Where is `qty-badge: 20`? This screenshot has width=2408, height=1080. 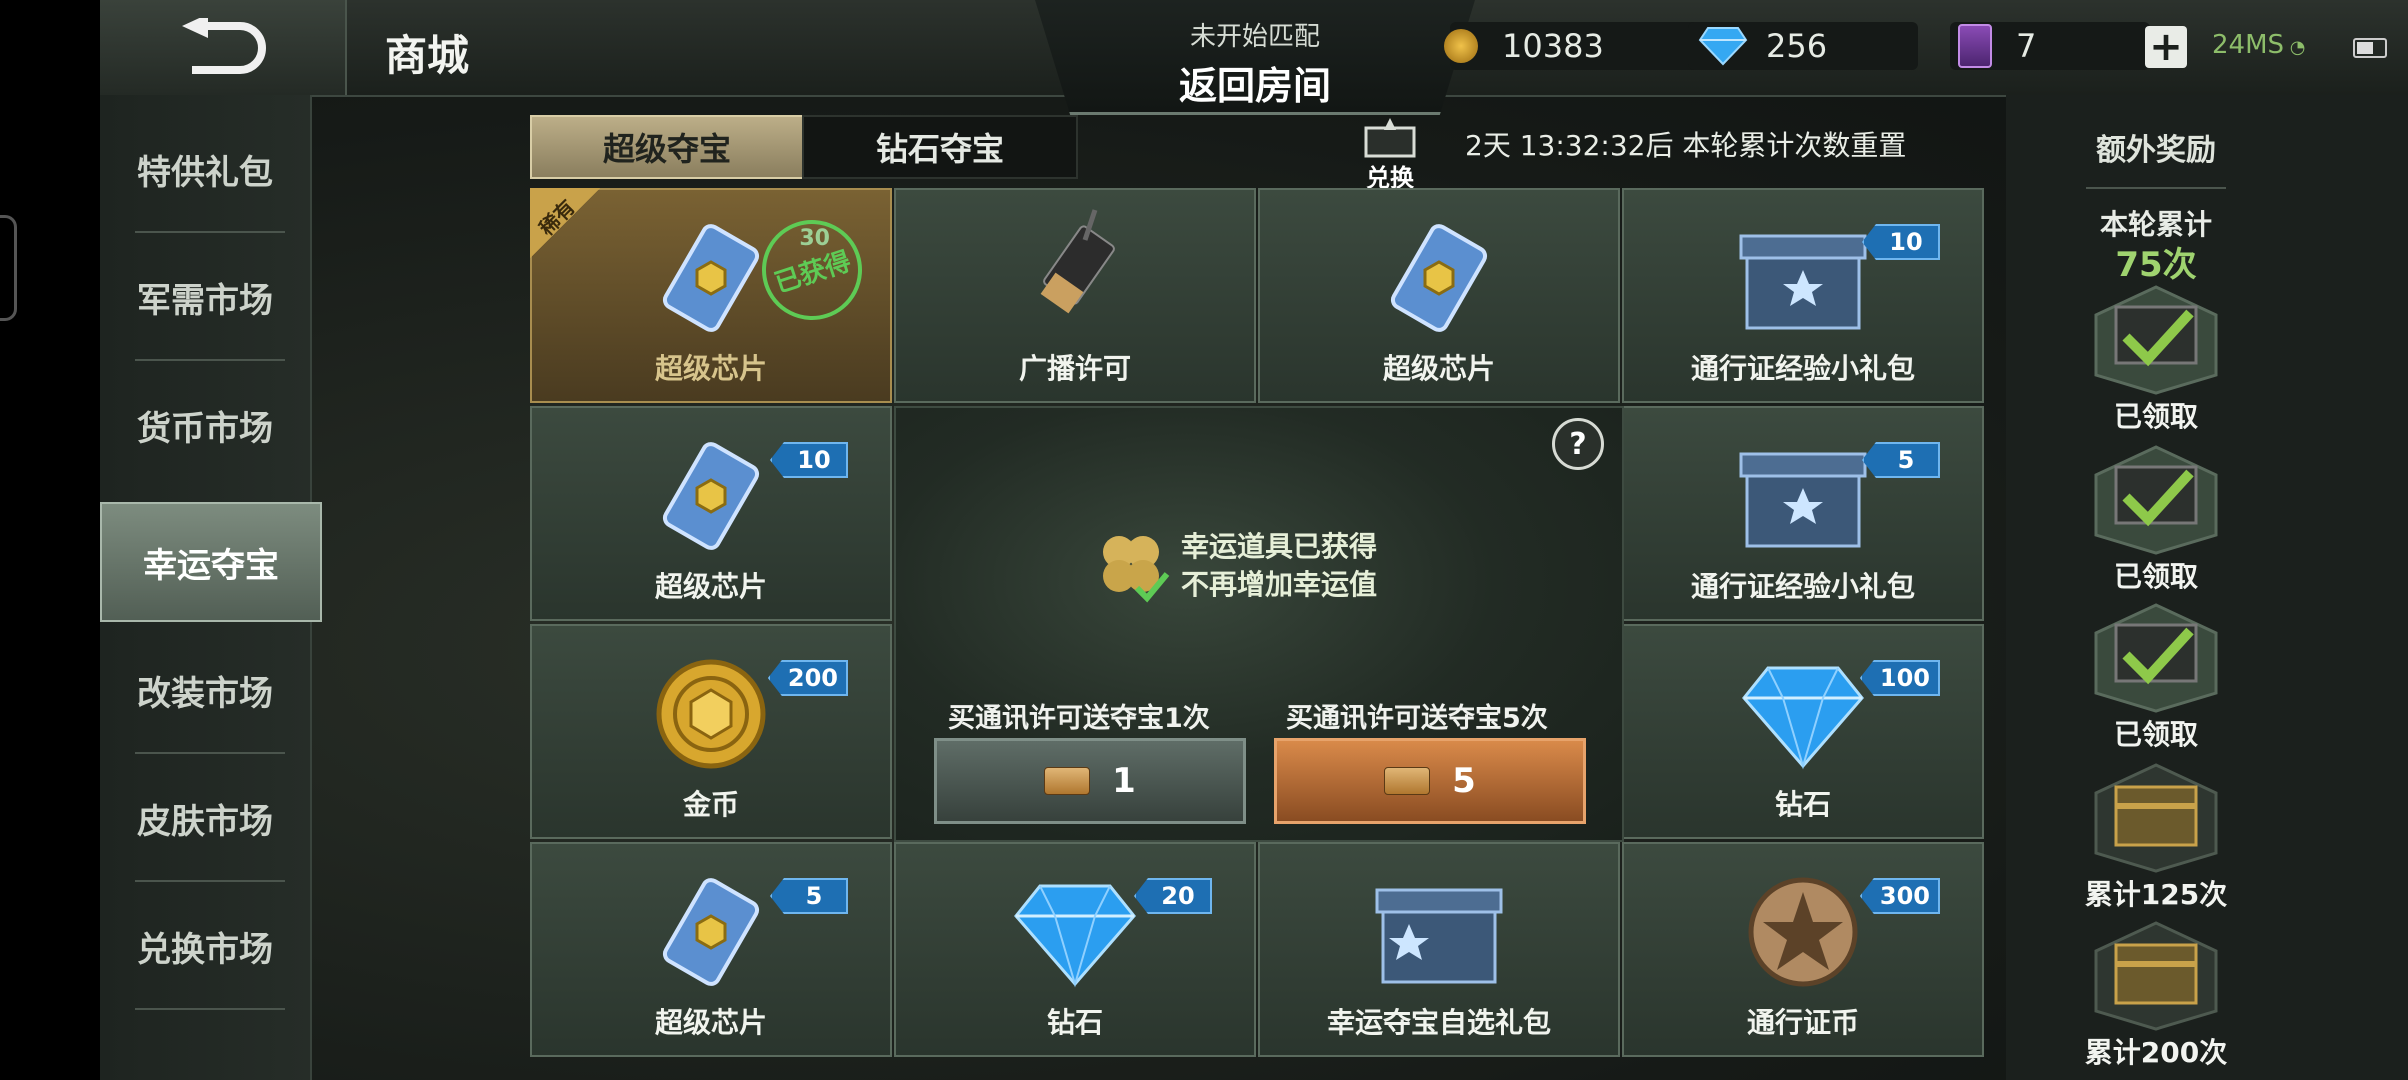
qty-badge: 20 is located at coordinates (1173, 896).